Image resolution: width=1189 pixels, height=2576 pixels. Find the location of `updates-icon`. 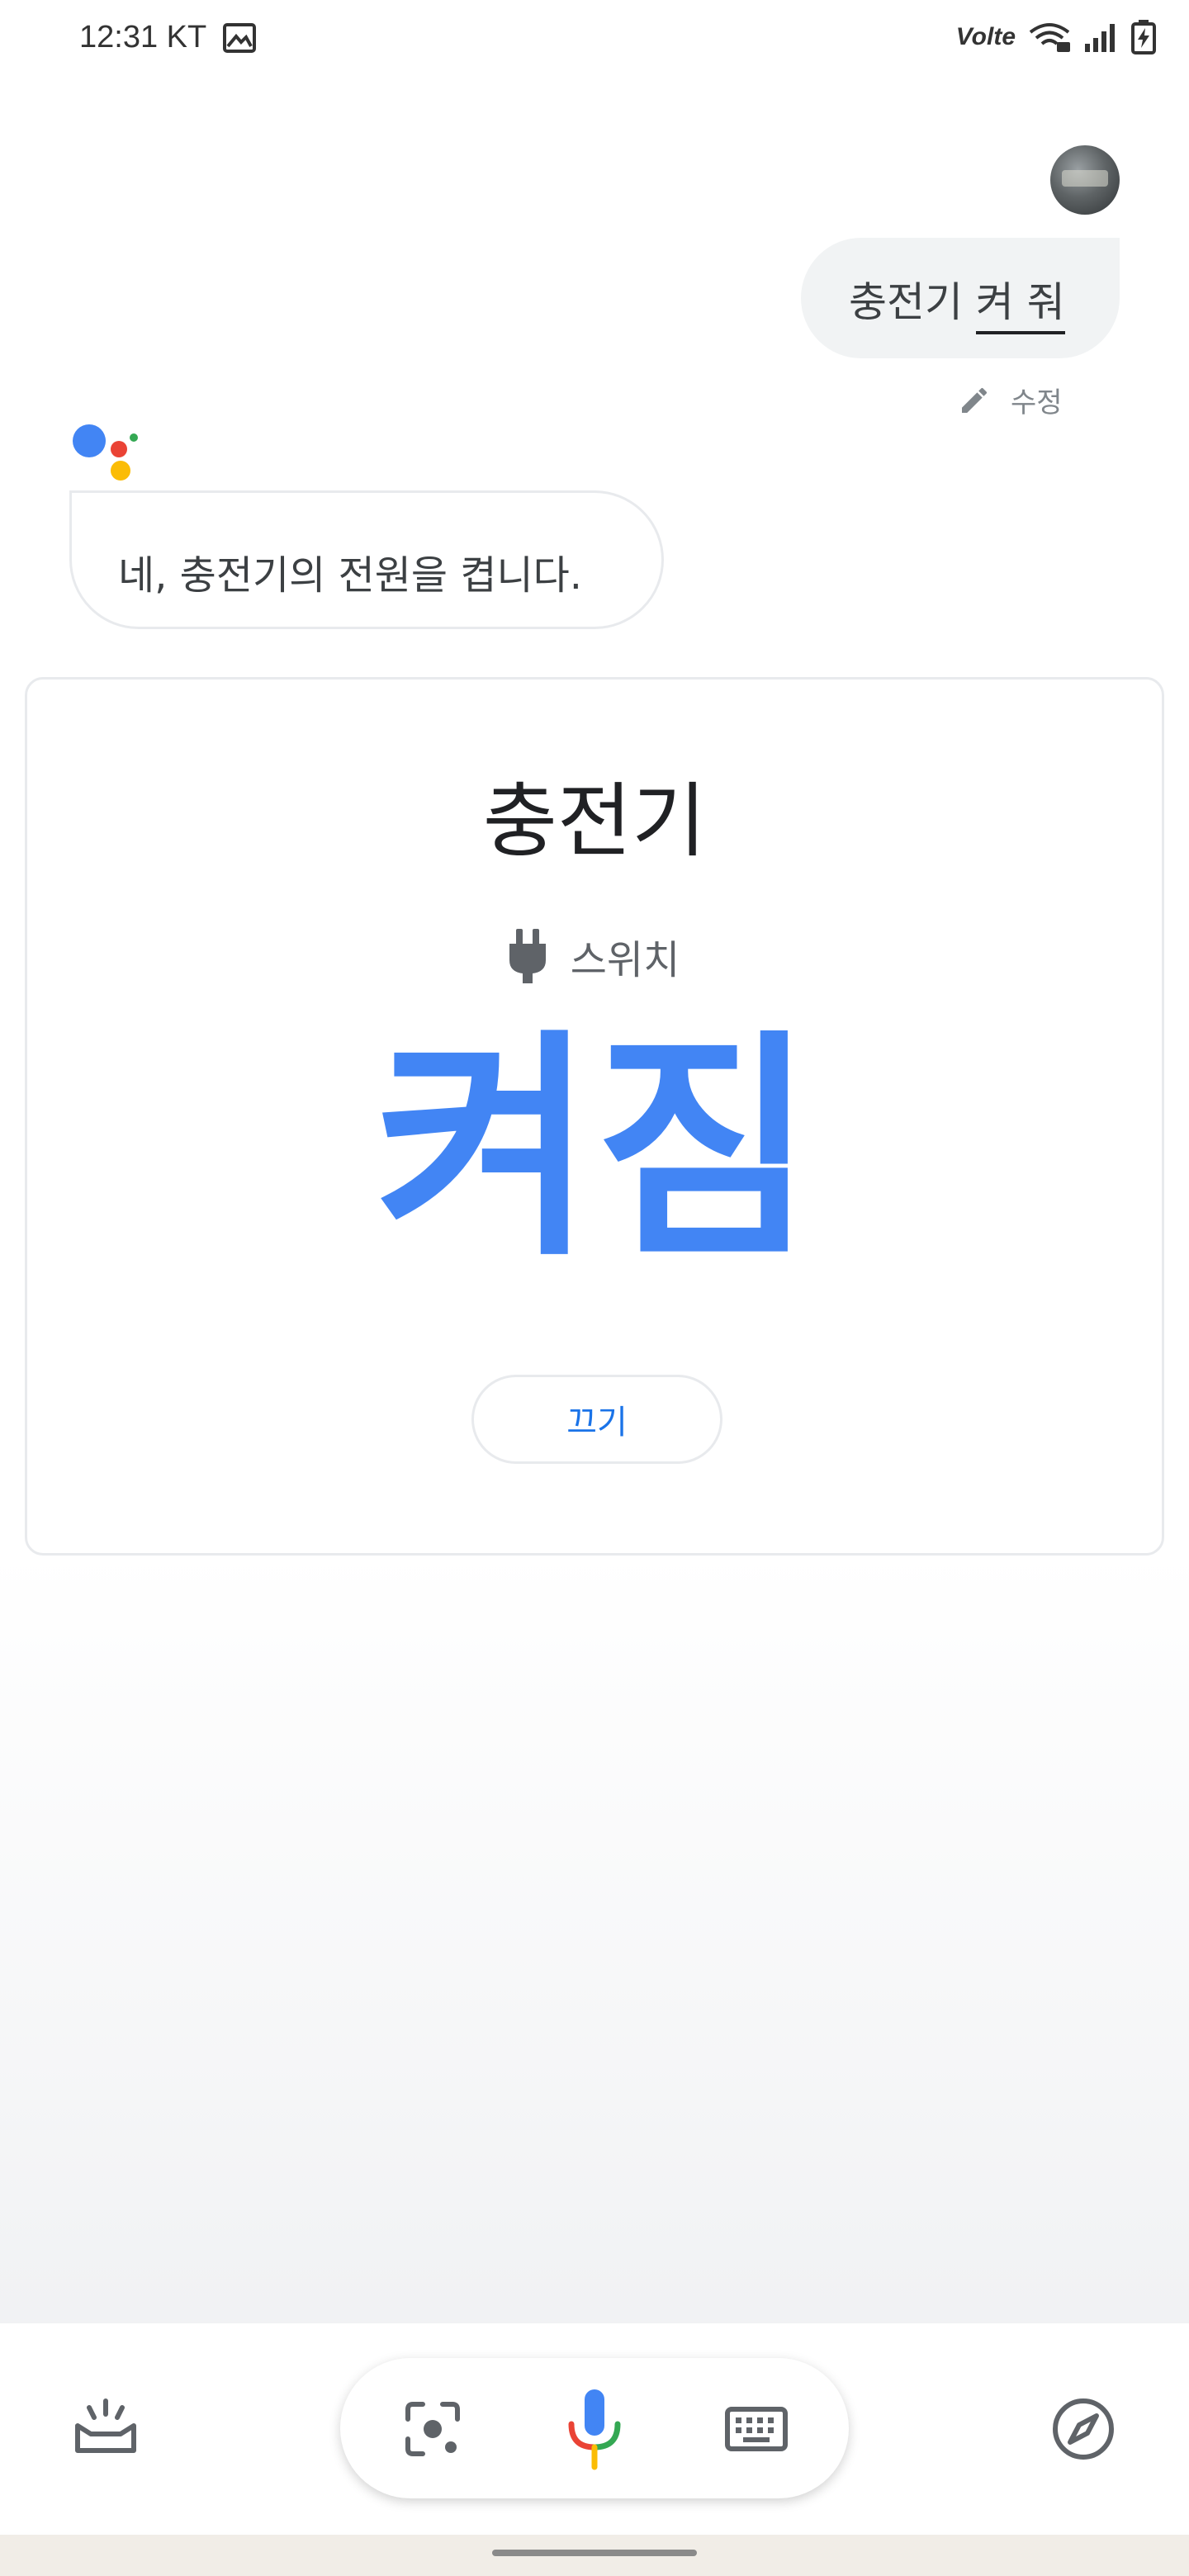

updates-icon is located at coordinates (106, 2429).